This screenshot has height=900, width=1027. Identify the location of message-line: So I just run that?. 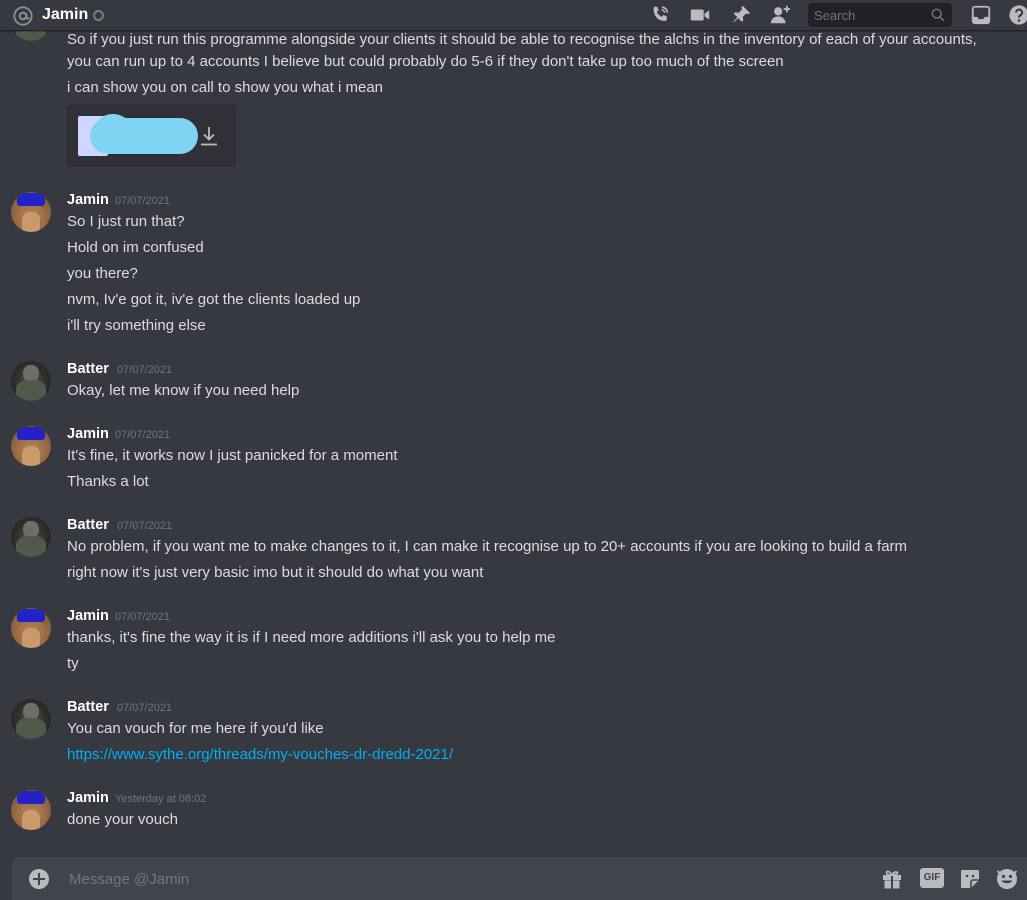
(126, 221).